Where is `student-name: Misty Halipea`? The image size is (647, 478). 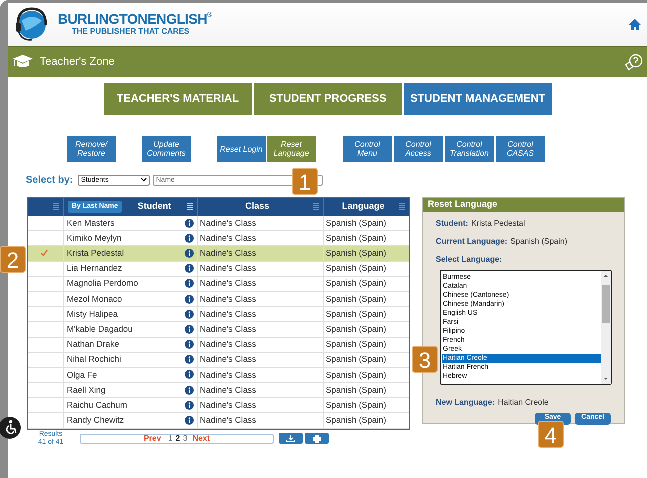 student-name: Misty Halipea is located at coordinates (93, 314).